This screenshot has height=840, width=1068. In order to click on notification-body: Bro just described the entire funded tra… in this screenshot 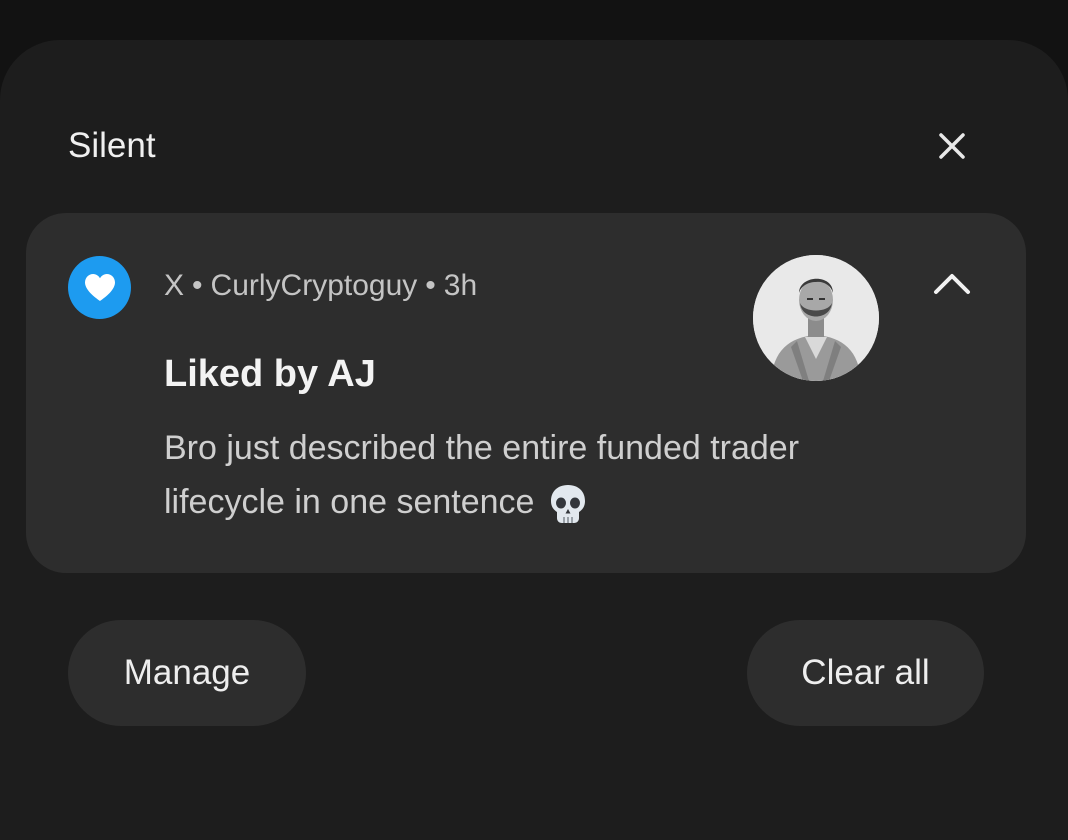, I will do `click(524, 475)`.